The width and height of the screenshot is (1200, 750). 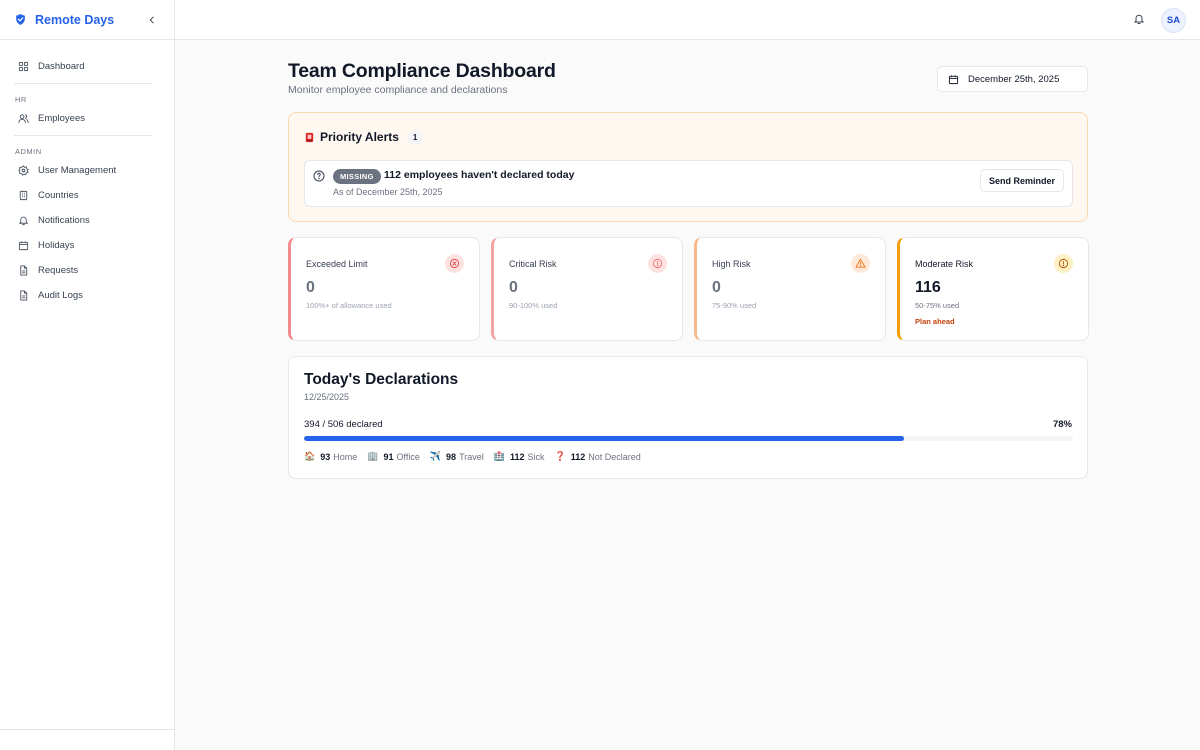 I want to click on card-hint: Plan ahead, so click(x=935, y=321).